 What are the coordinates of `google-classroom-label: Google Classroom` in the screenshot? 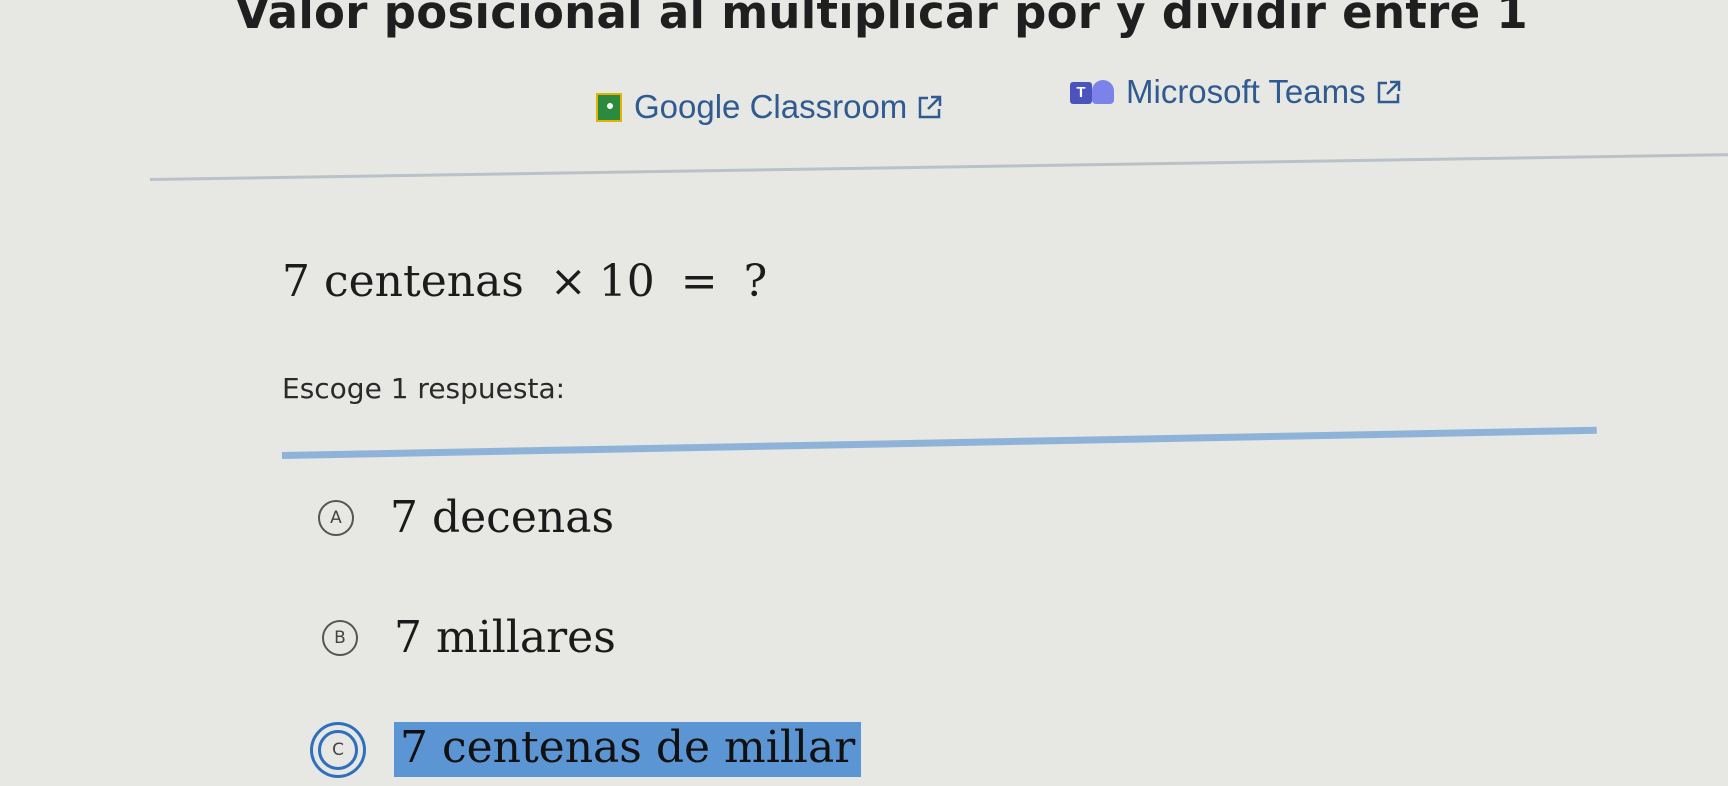 It's located at (771, 106).